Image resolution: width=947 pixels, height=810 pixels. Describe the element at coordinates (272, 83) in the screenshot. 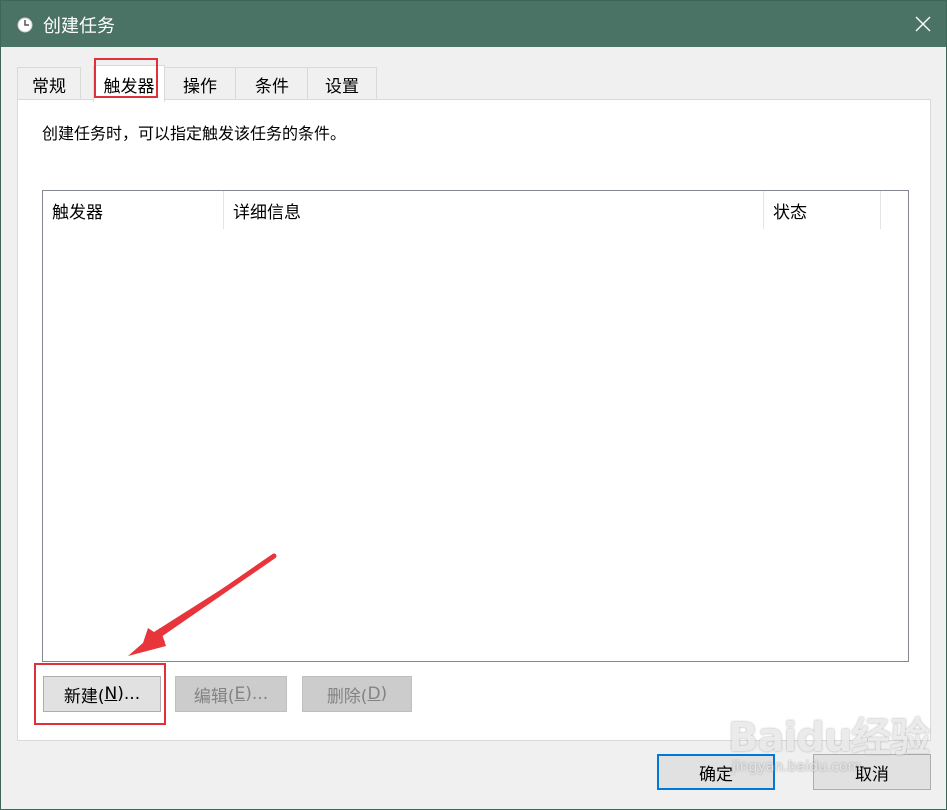

I see `tab-conditions: 条件` at that location.